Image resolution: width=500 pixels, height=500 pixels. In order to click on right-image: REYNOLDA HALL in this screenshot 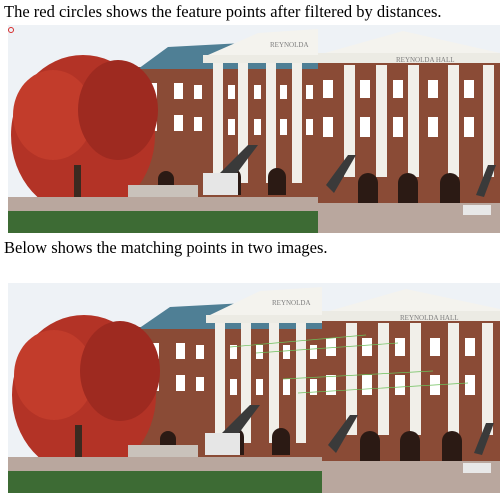, I will do `click(411, 388)`.